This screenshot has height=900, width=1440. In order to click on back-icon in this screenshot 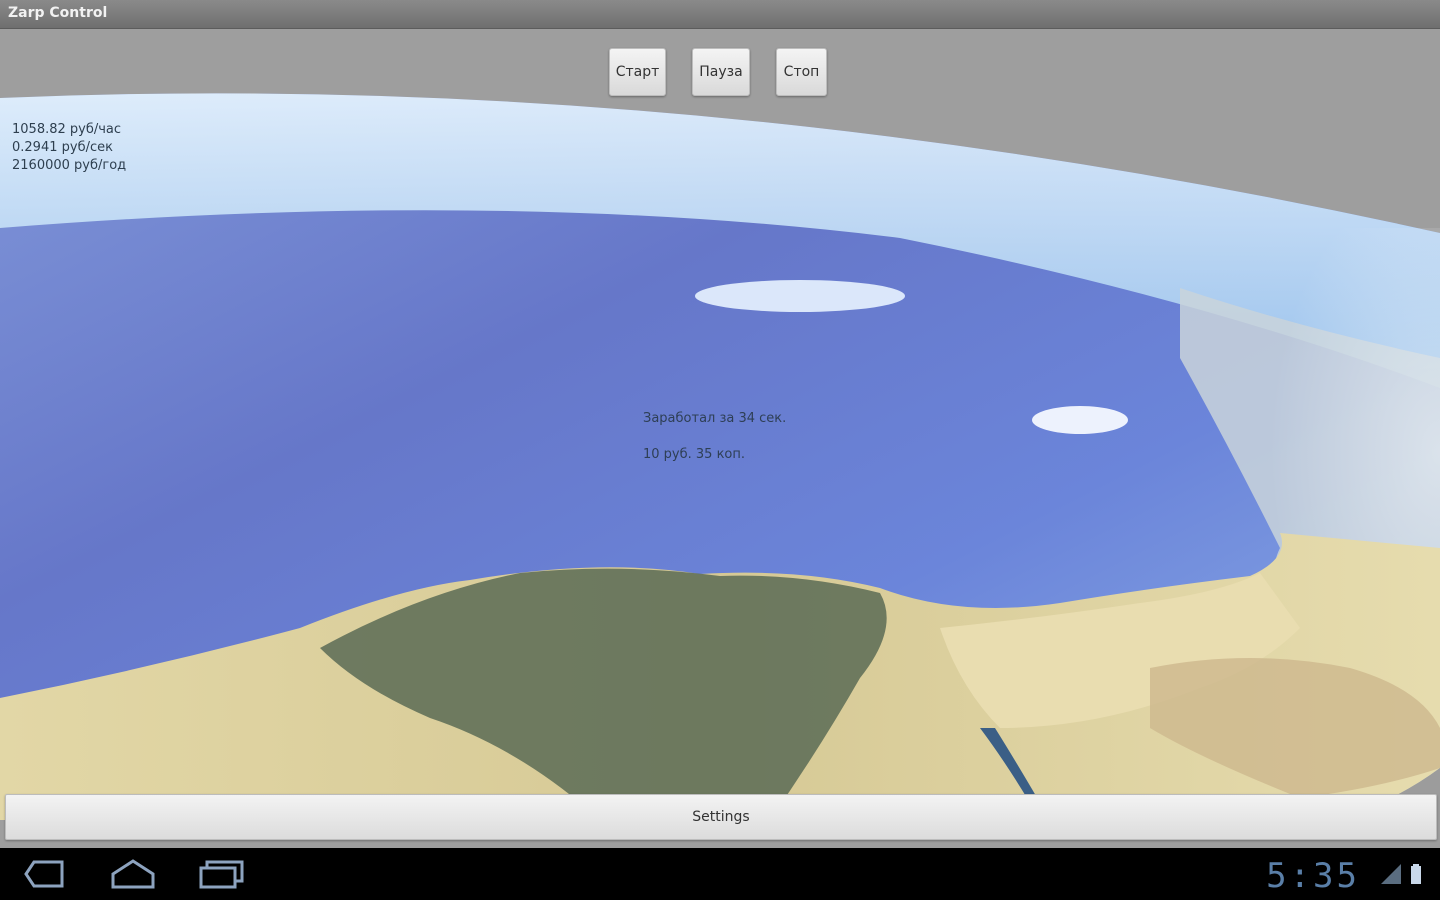, I will do `click(44, 874)`.